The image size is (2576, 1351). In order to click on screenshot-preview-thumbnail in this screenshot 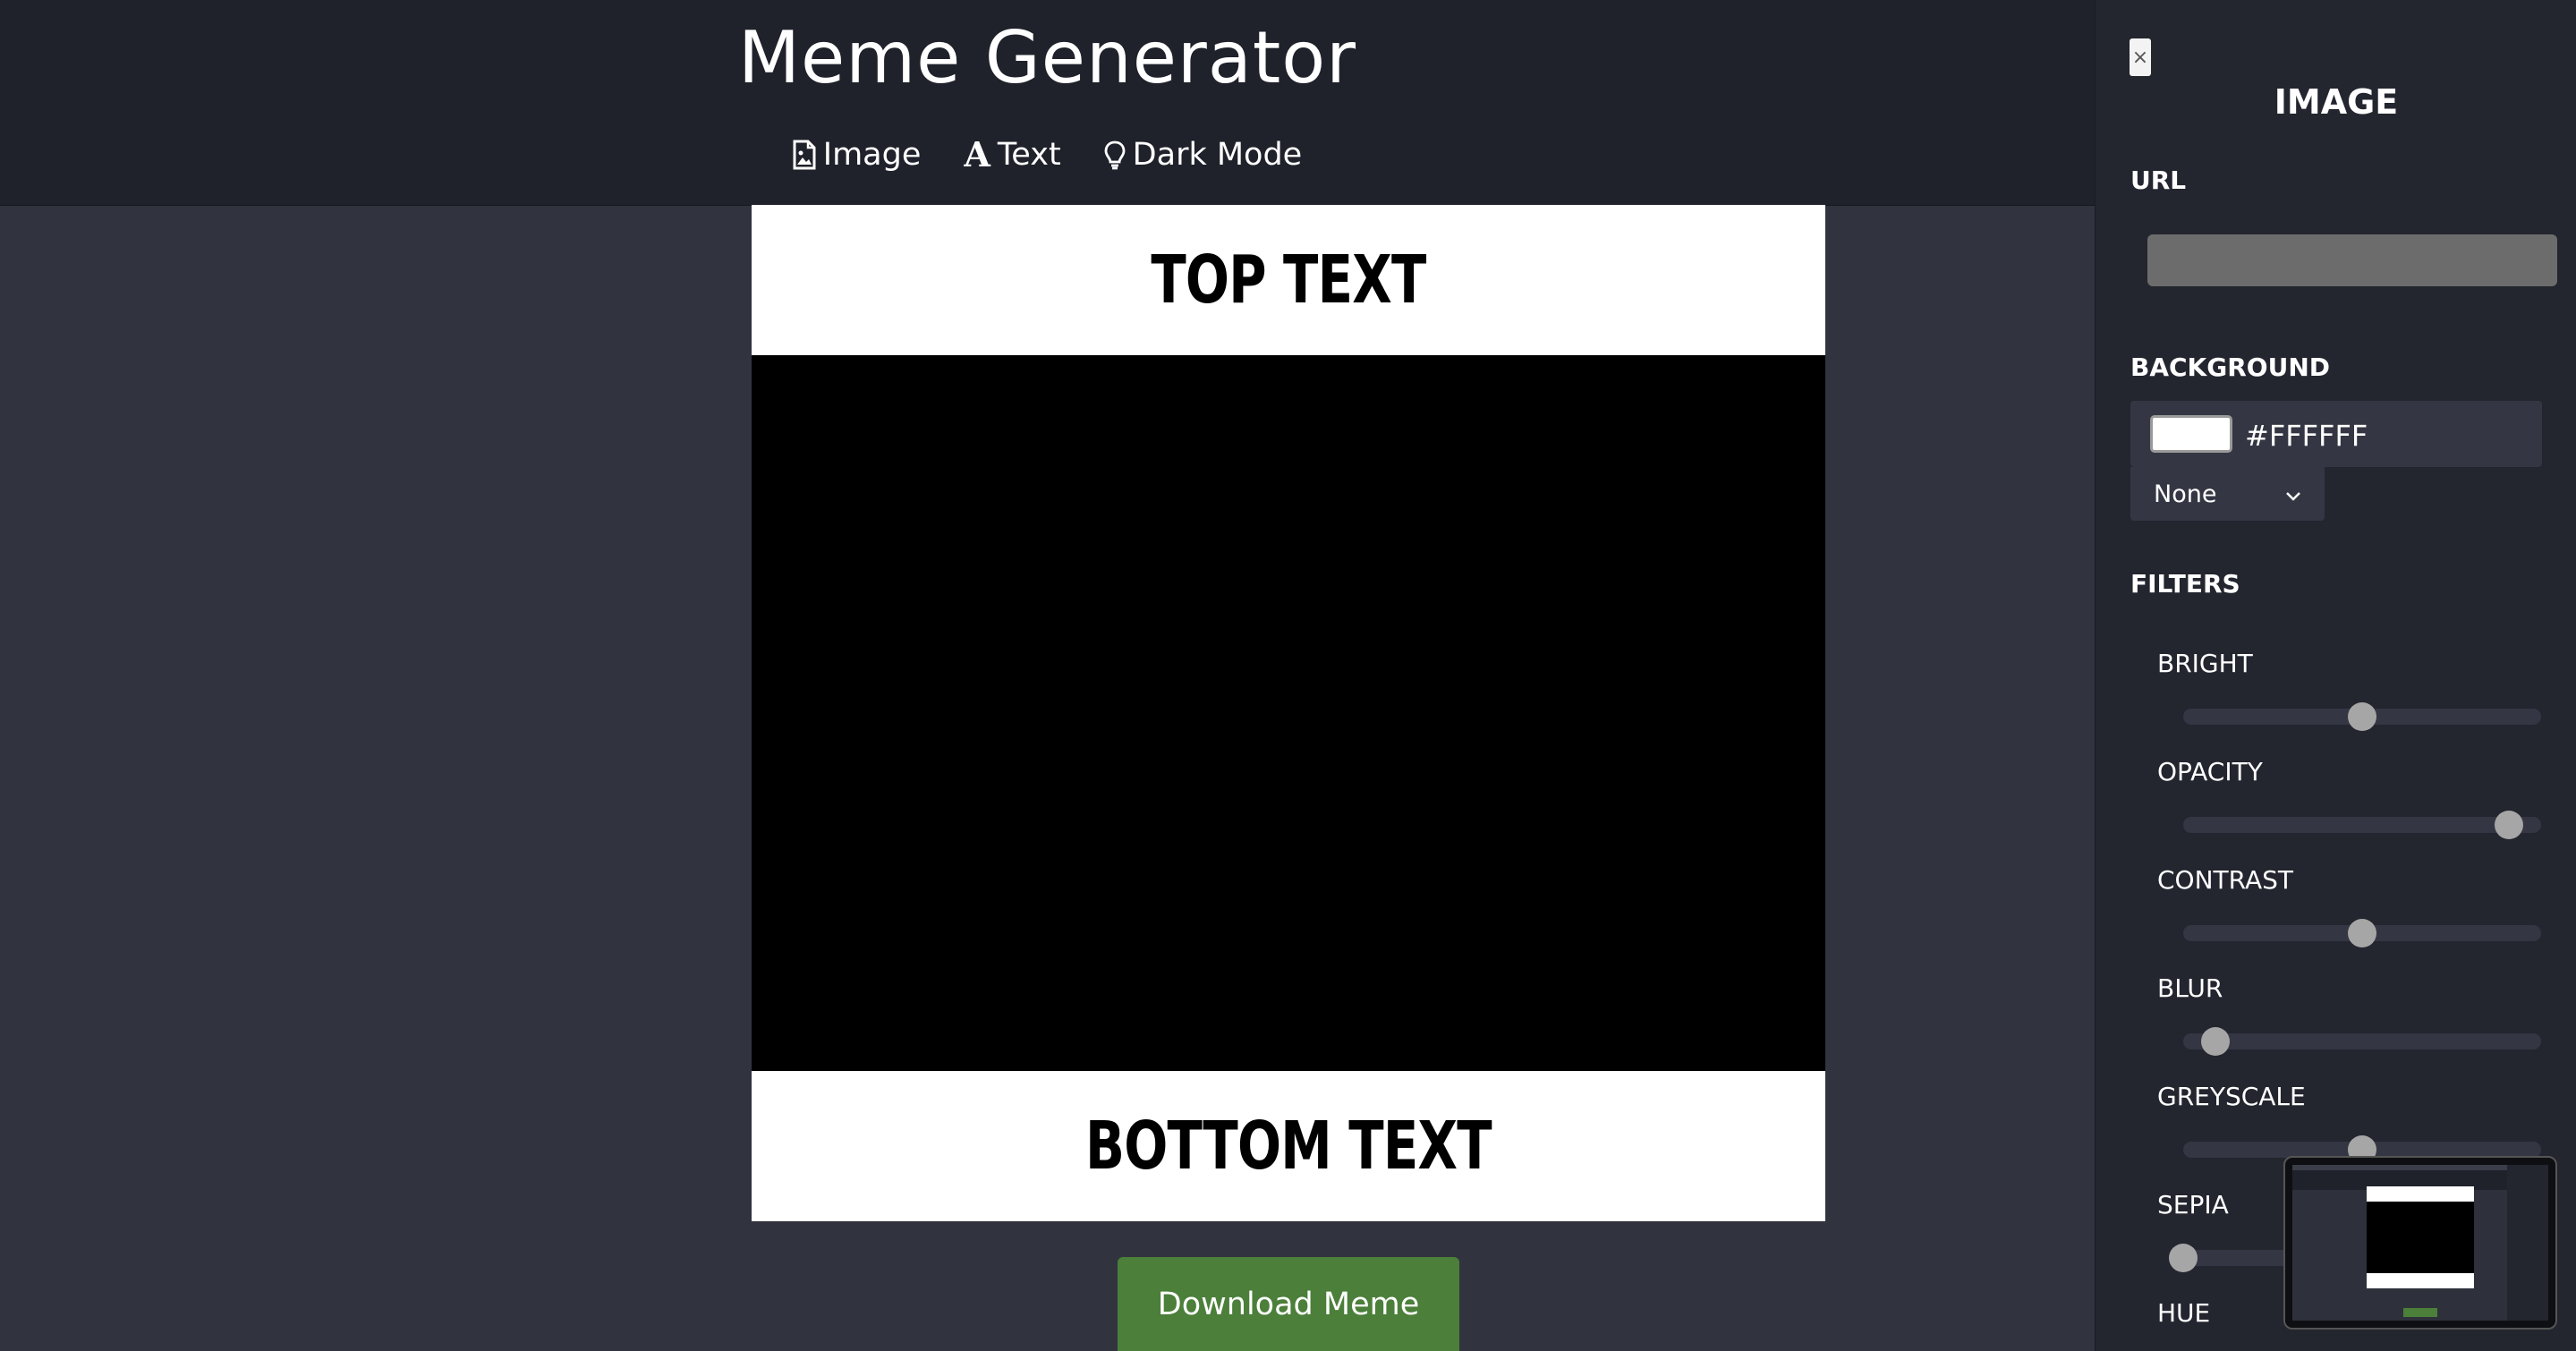, I will do `click(2420, 1243)`.